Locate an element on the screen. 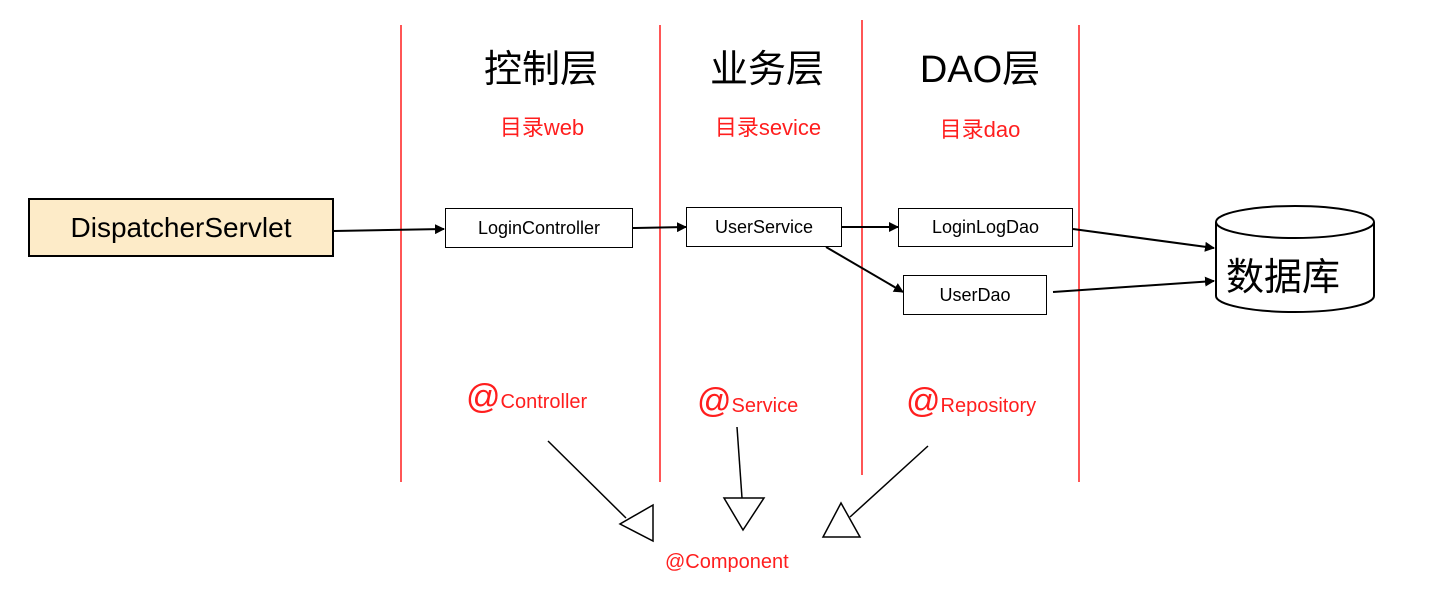 The height and width of the screenshot is (590, 1444). layer-title-dao: DAO层 is located at coordinates (980, 70).